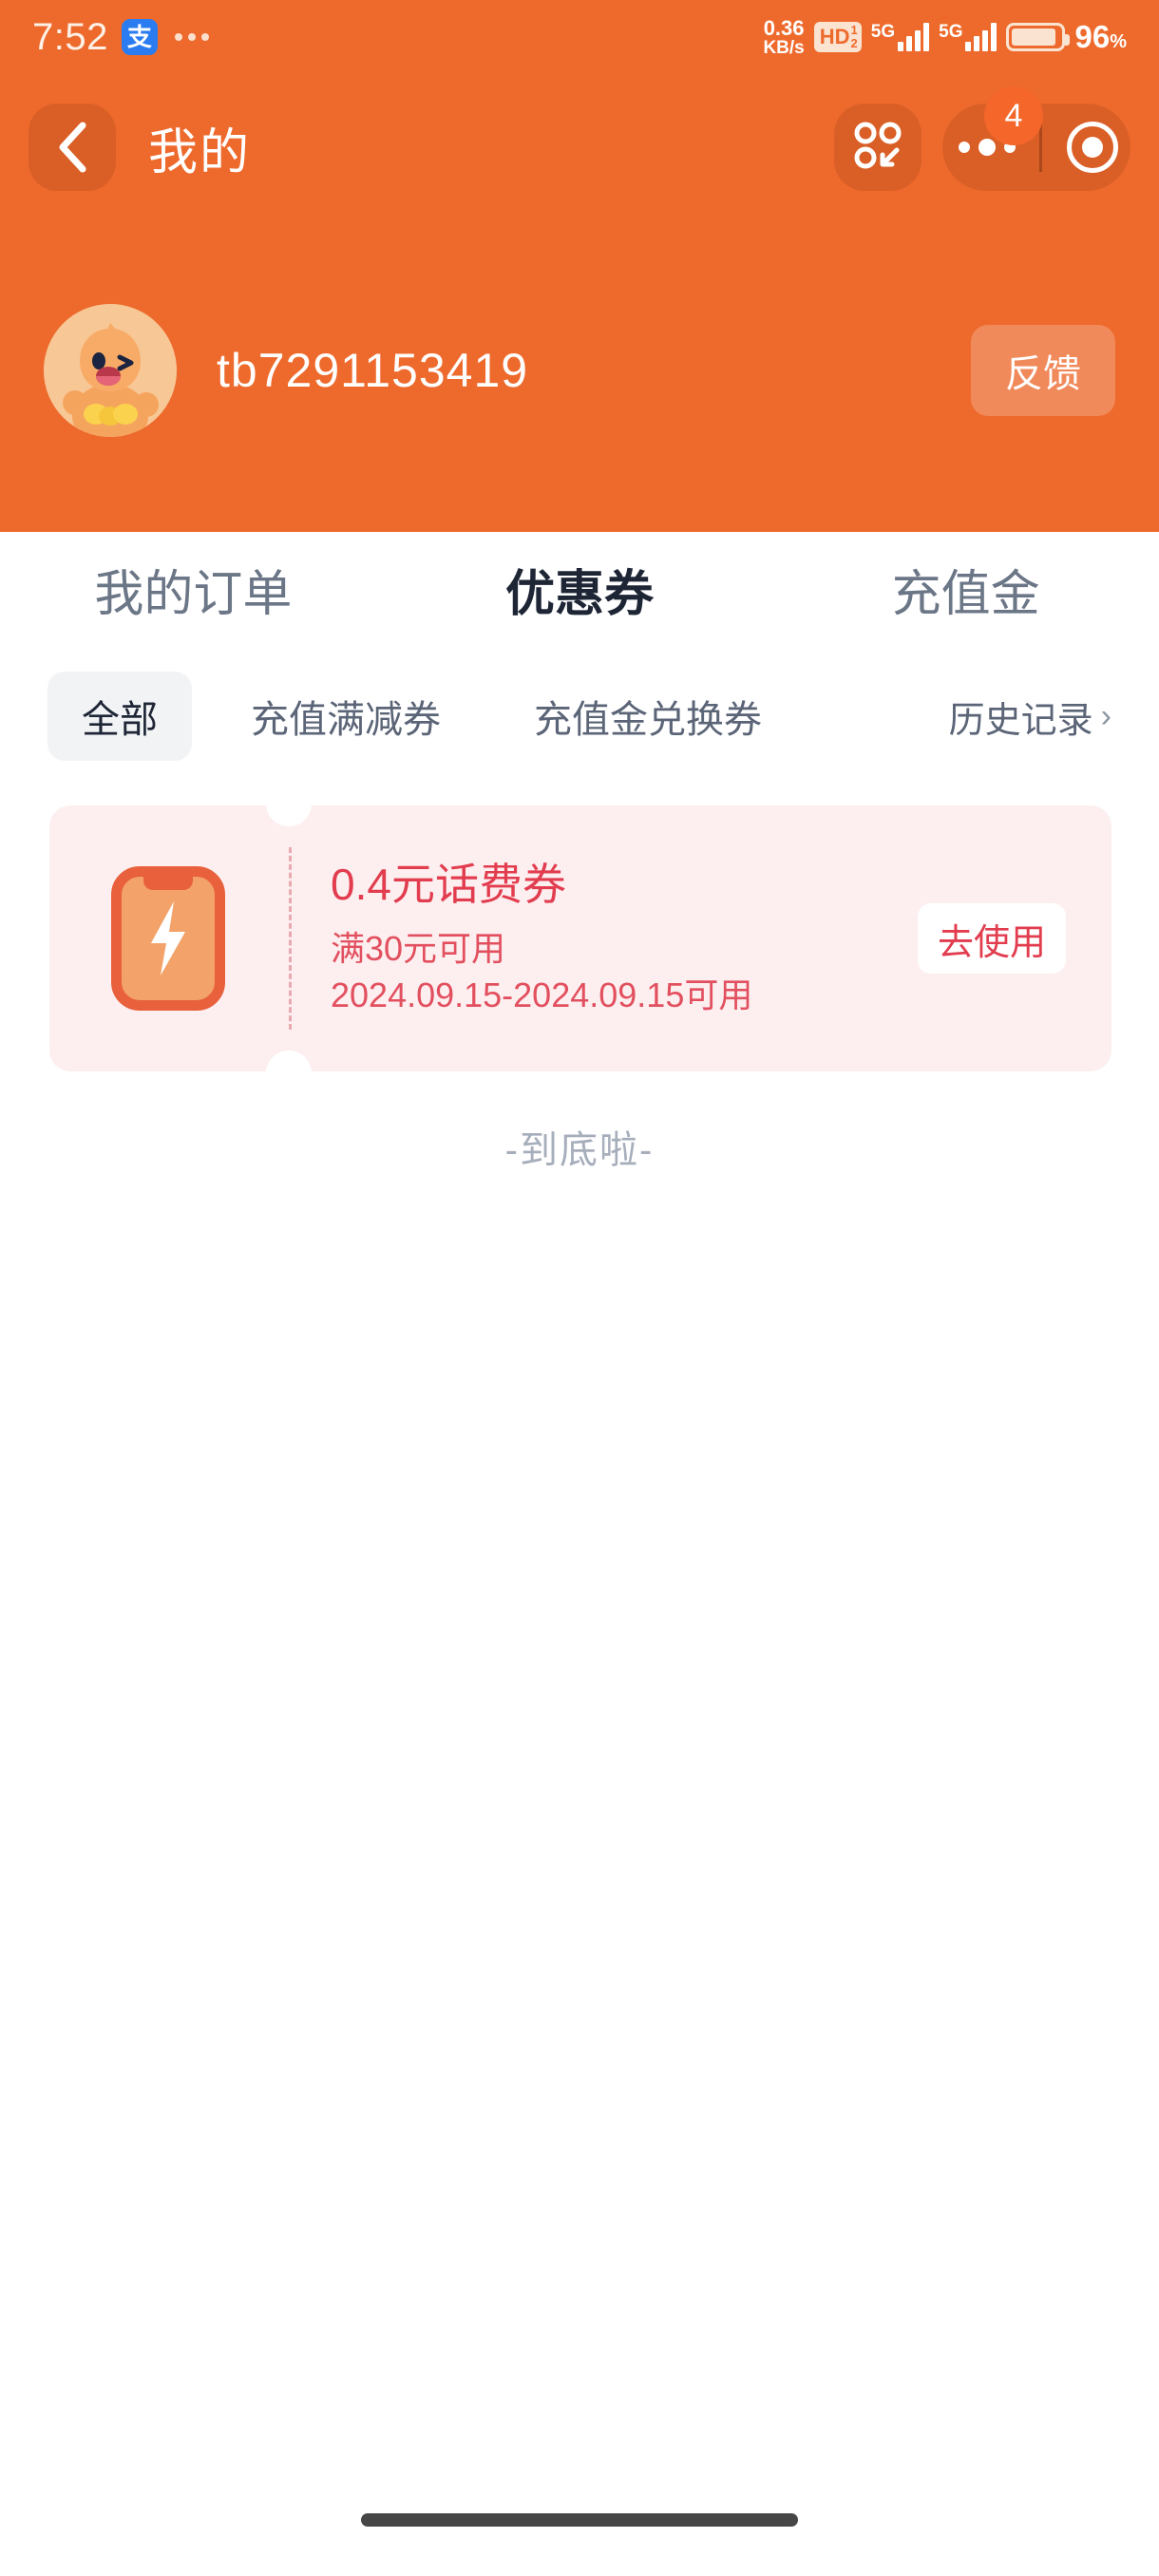 Image resolution: width=1159 pixels, height=2576 pixels. I want to click on battery-icon, so click(1038, 37).